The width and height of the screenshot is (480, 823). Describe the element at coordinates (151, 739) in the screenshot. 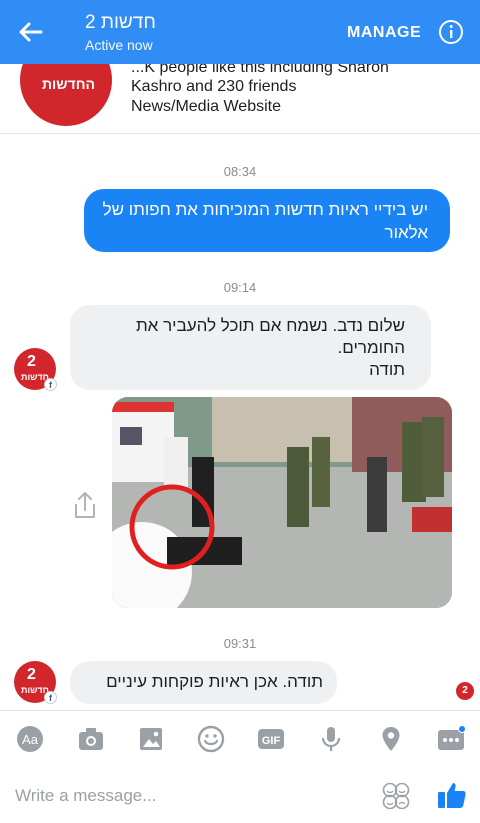

I see `gallery-icon` at that location.